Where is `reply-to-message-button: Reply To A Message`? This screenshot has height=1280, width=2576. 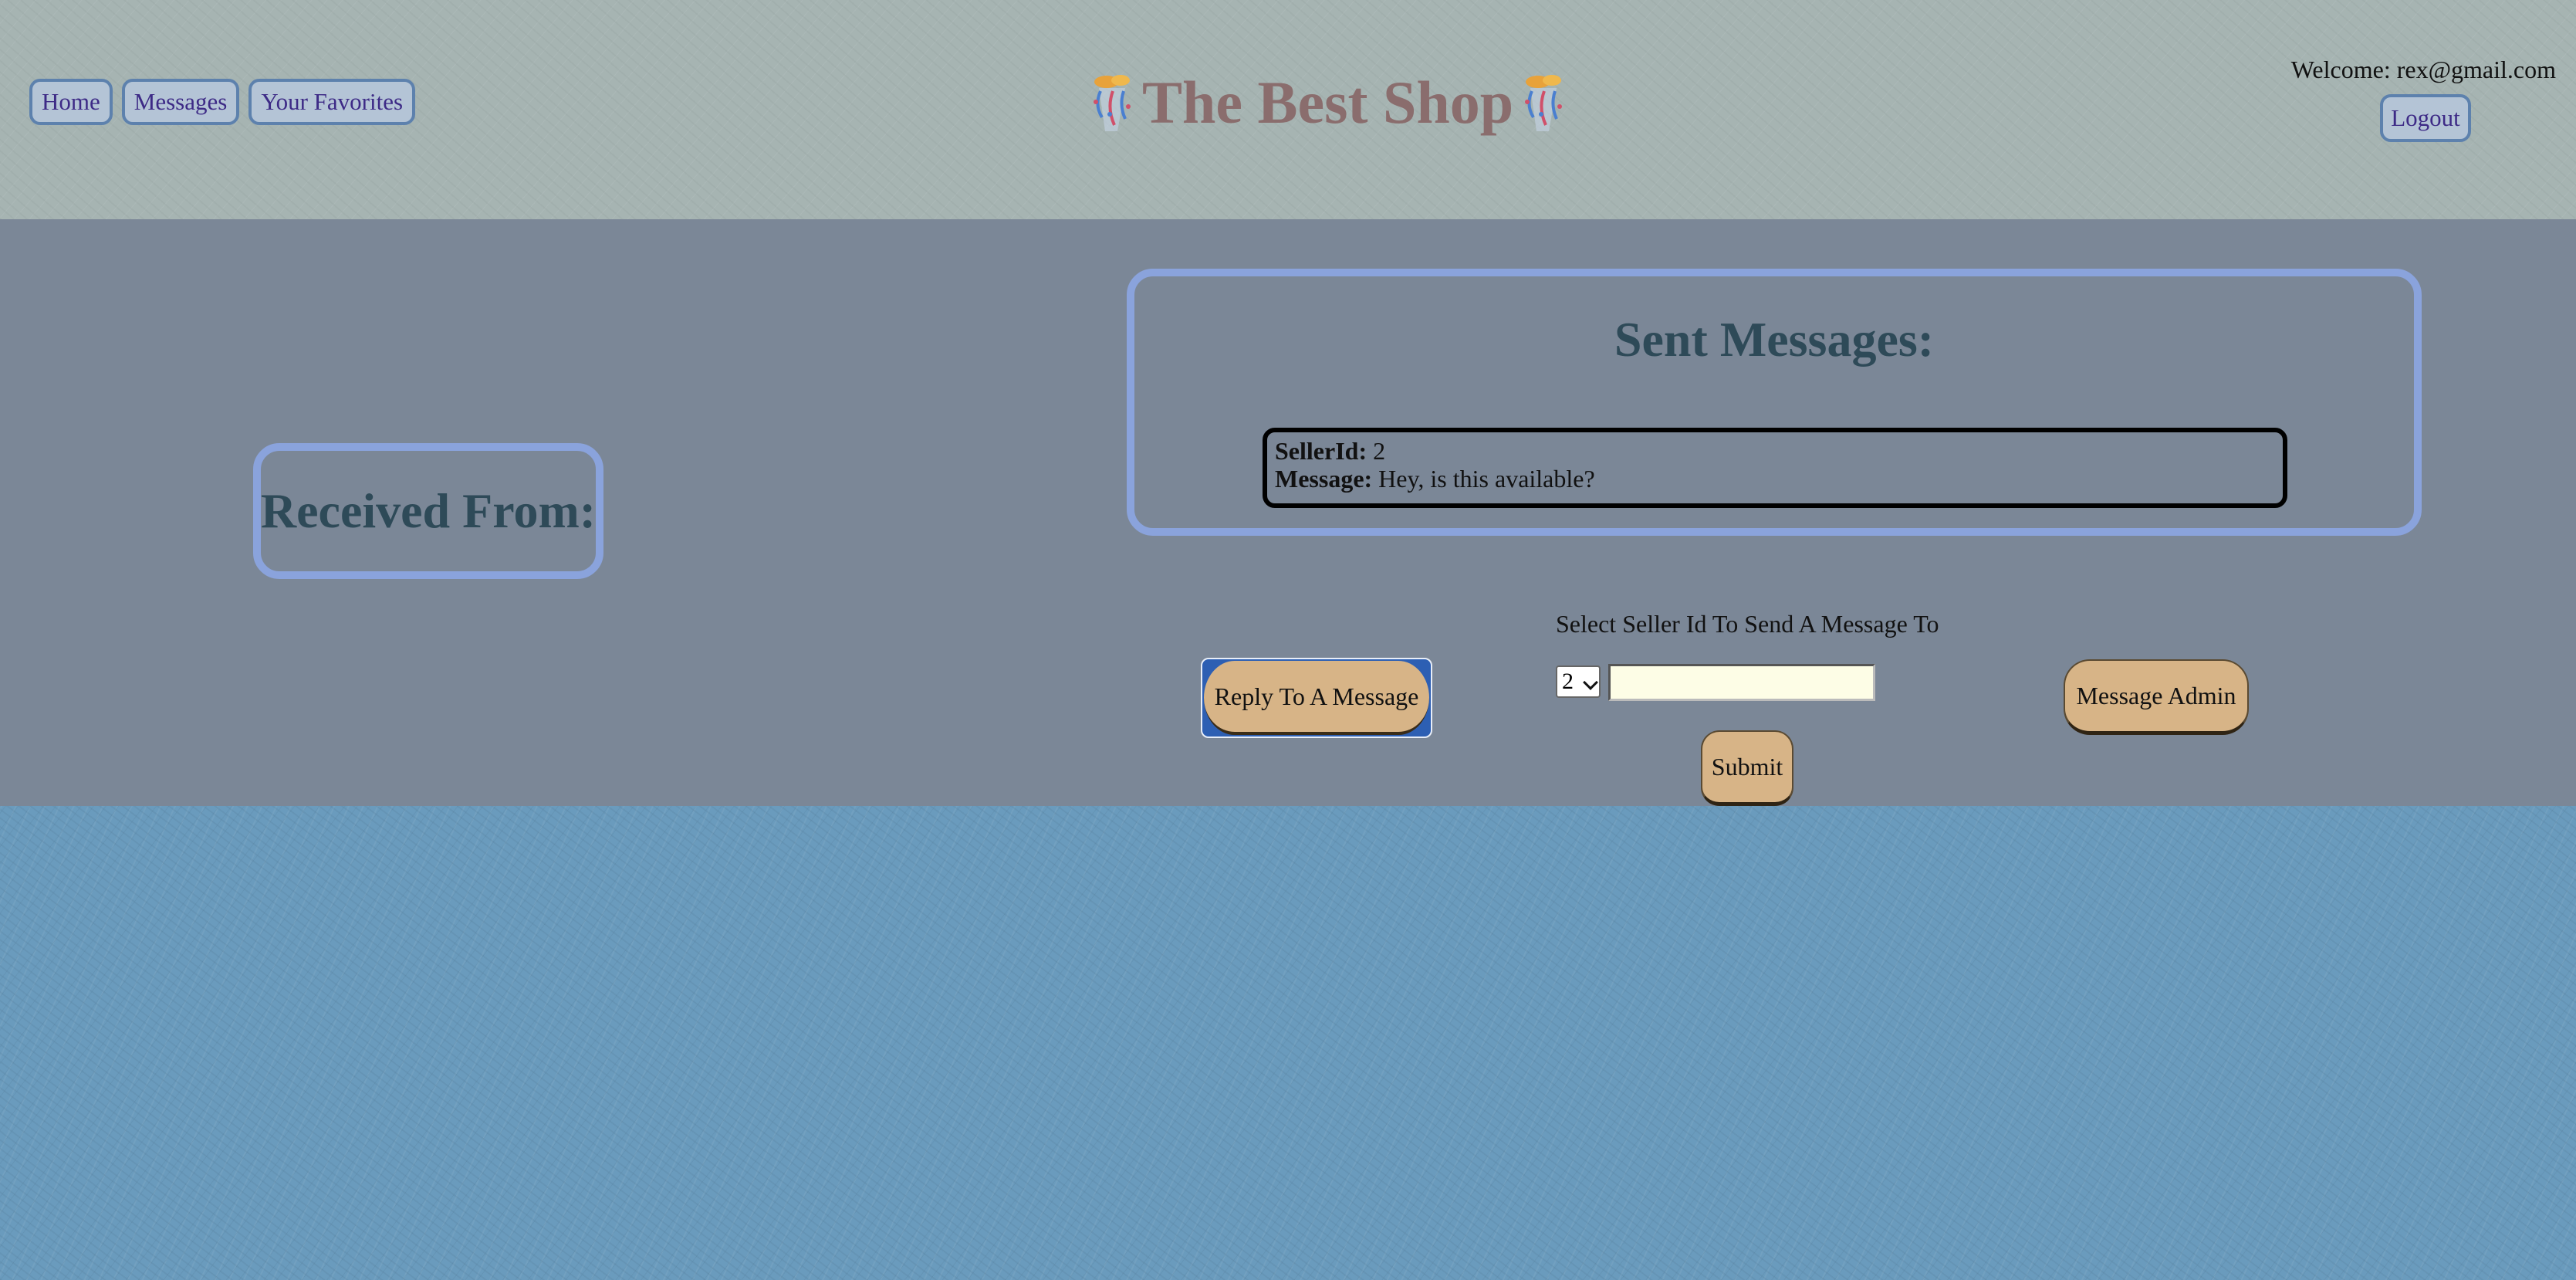
reply-to-message-button: Reply To A Message is located at coordinates (1316, 698).